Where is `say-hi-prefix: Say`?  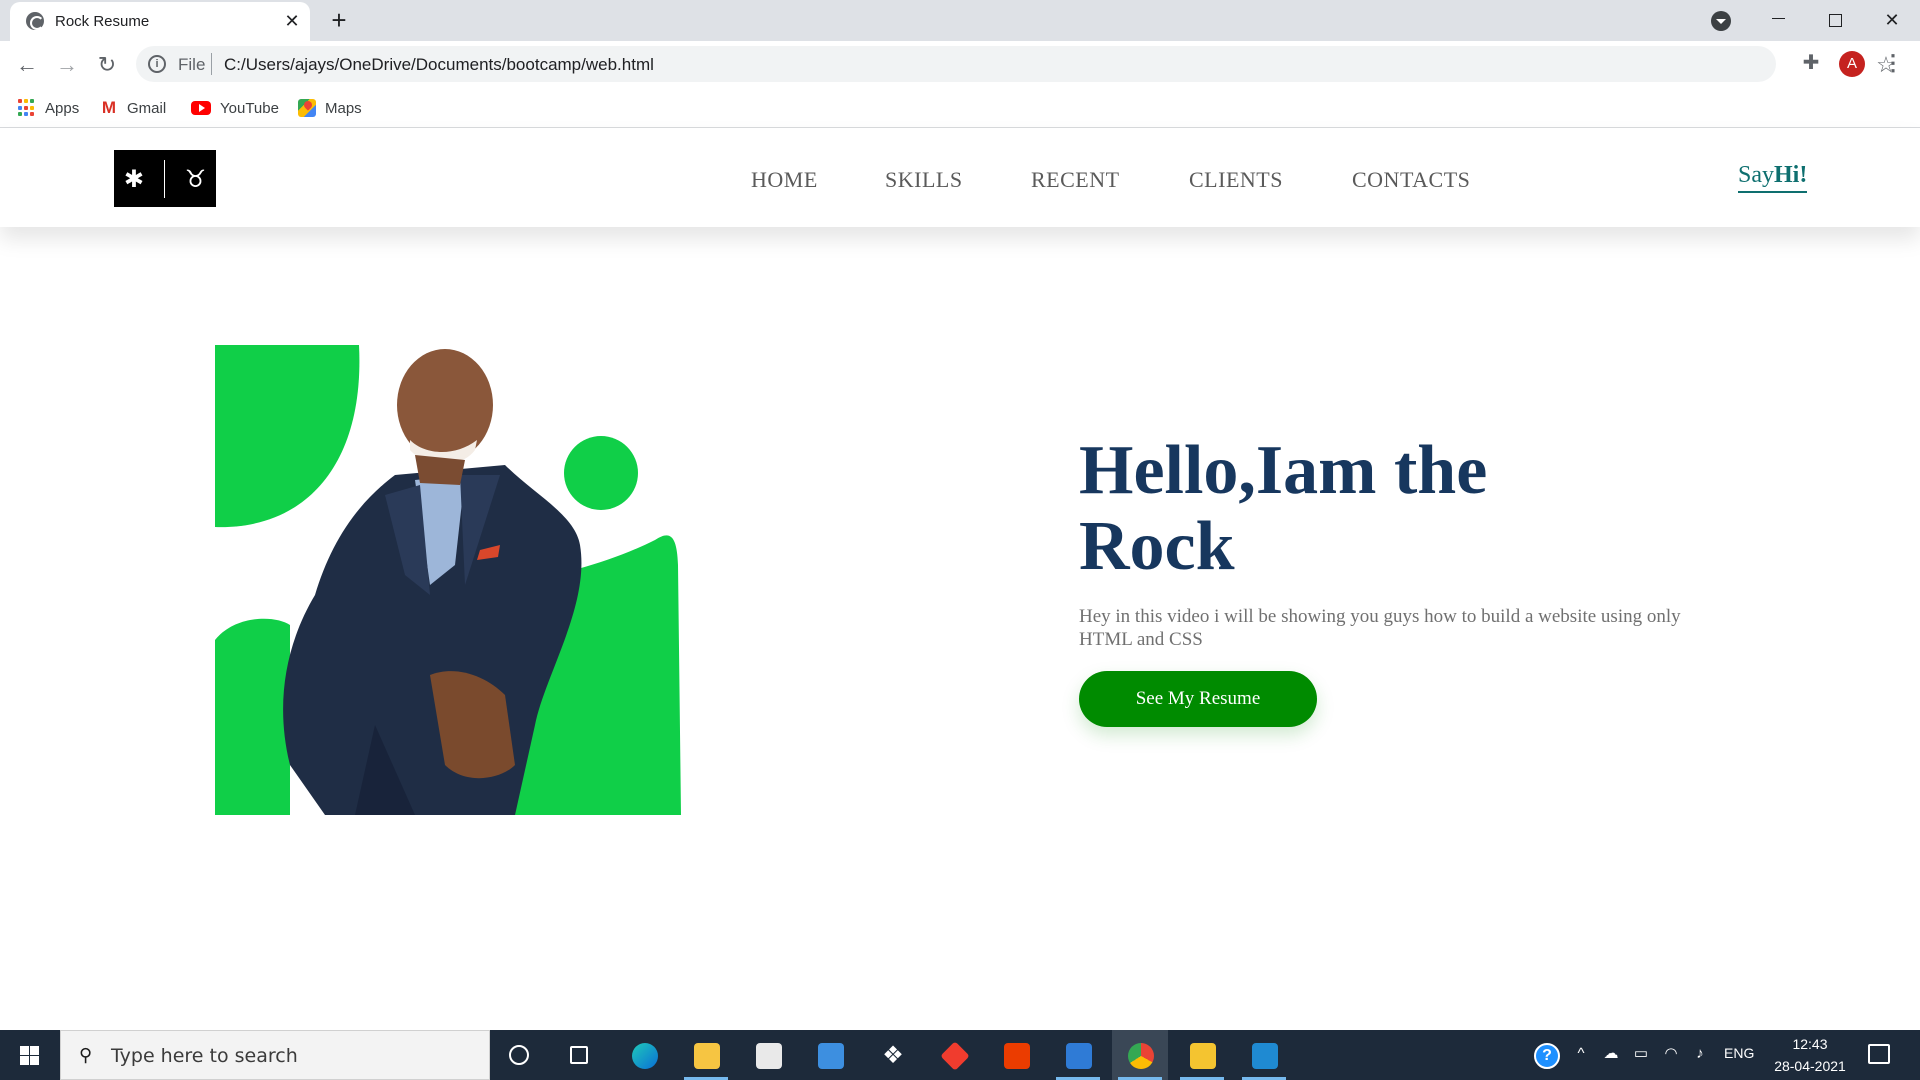 say-hi-prefix: Say is located at coordinates (1756, 175).